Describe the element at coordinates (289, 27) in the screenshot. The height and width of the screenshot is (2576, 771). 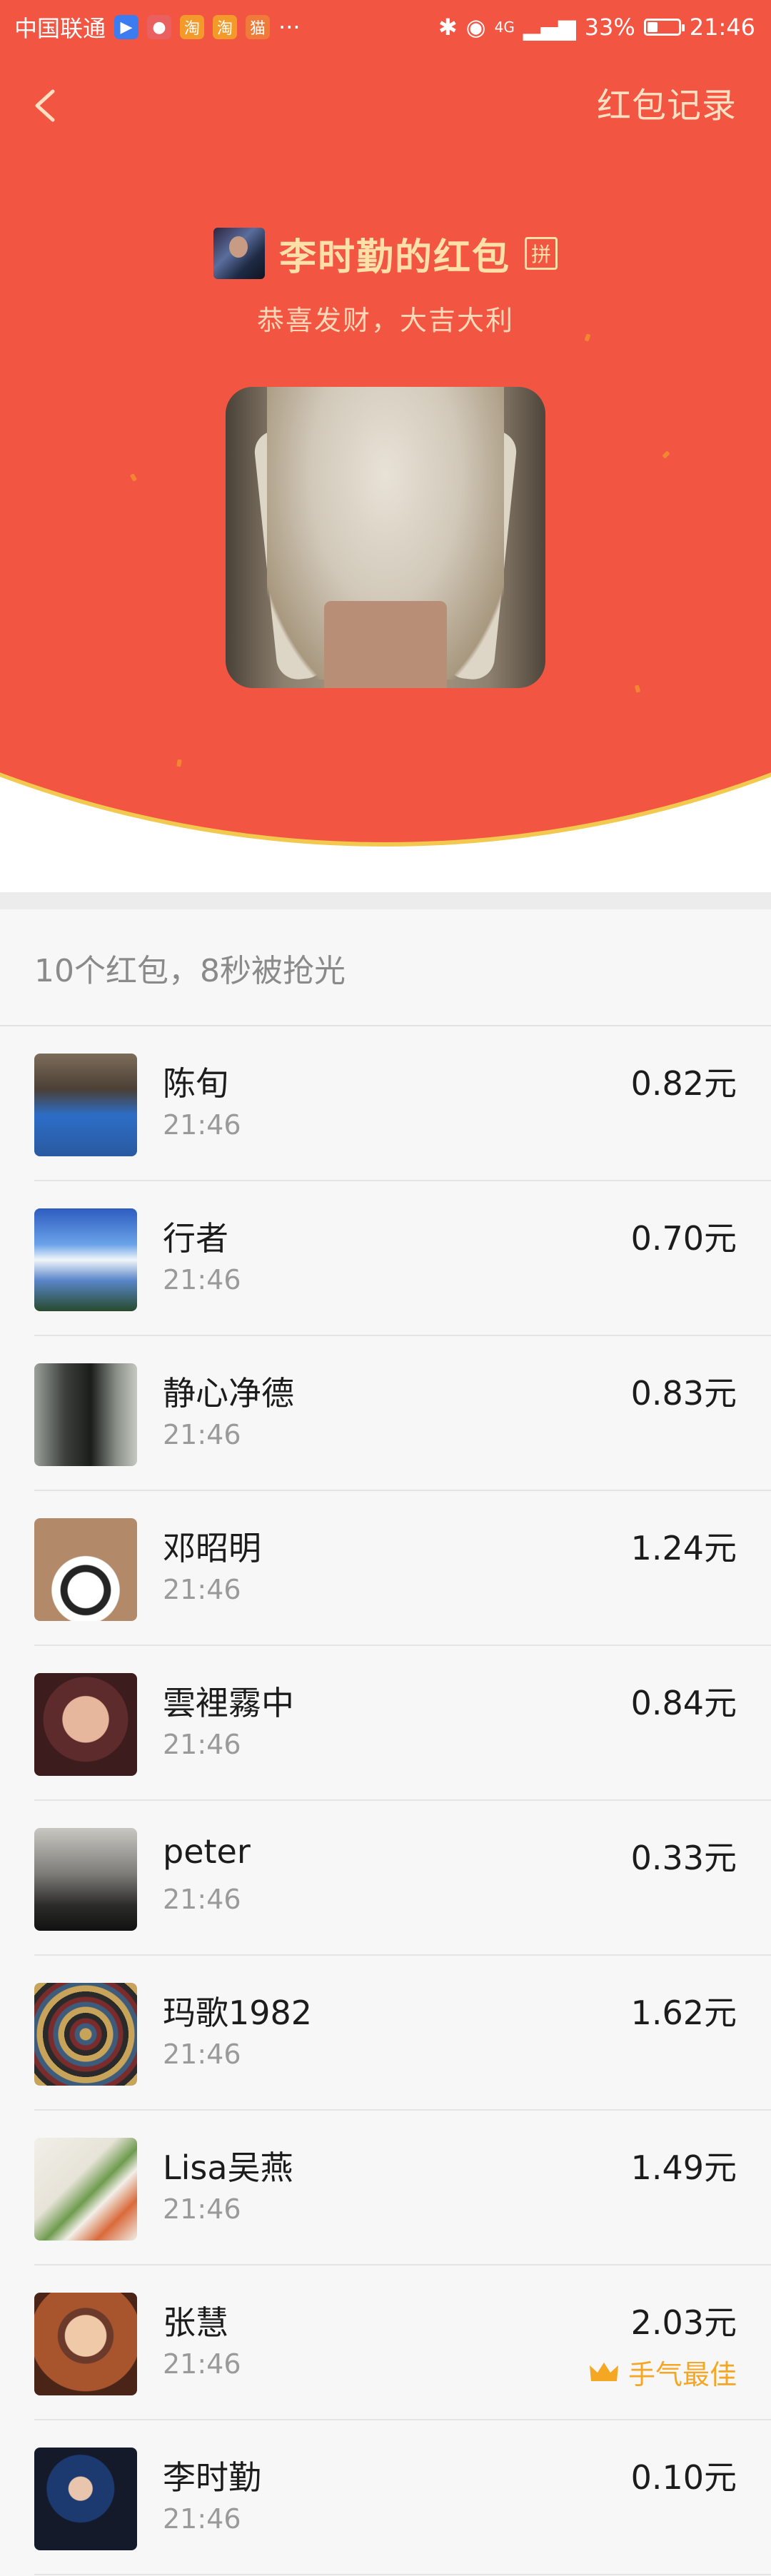
I see `more-notifications-icon: ···` at that location.